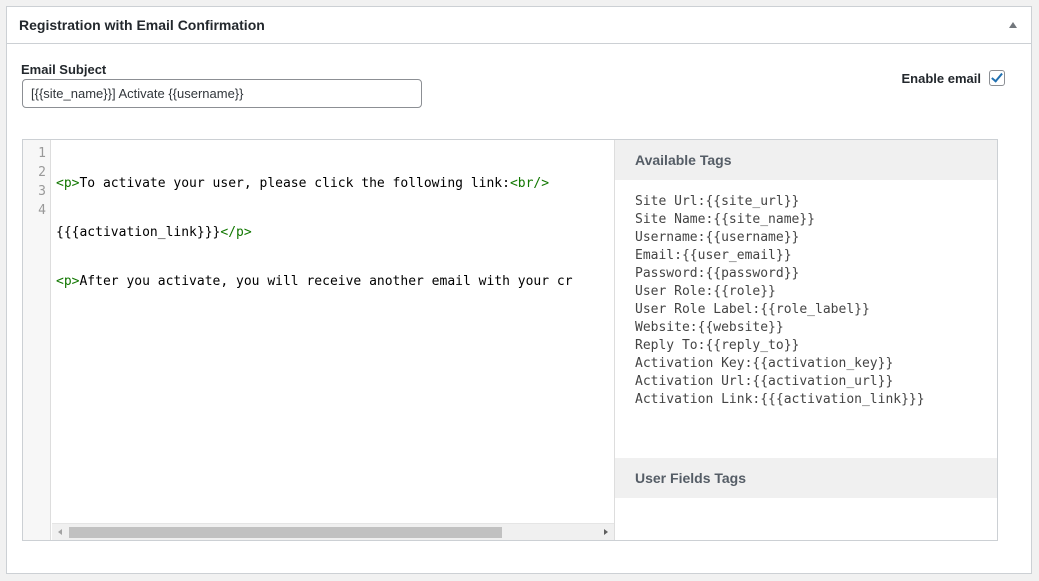 The image size is (1039, 581). What do you see at coordinates (42, 191) in the screenshot?
I see `line-number: 3` at bounding box center [42, 191].